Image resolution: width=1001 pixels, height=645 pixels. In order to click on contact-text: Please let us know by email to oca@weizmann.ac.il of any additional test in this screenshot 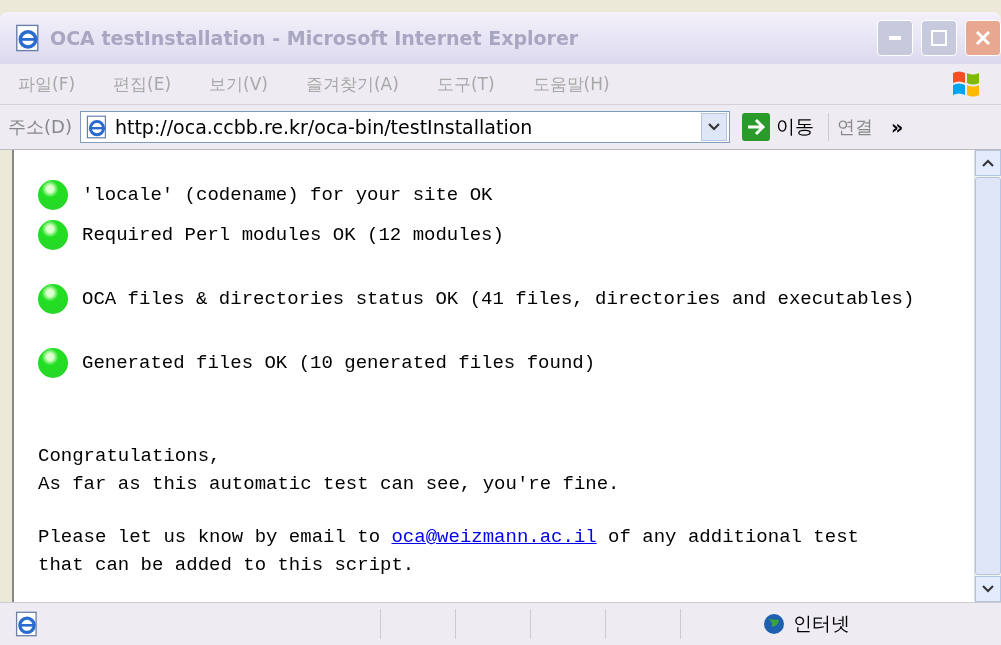, I will do `click(449, 537)`.